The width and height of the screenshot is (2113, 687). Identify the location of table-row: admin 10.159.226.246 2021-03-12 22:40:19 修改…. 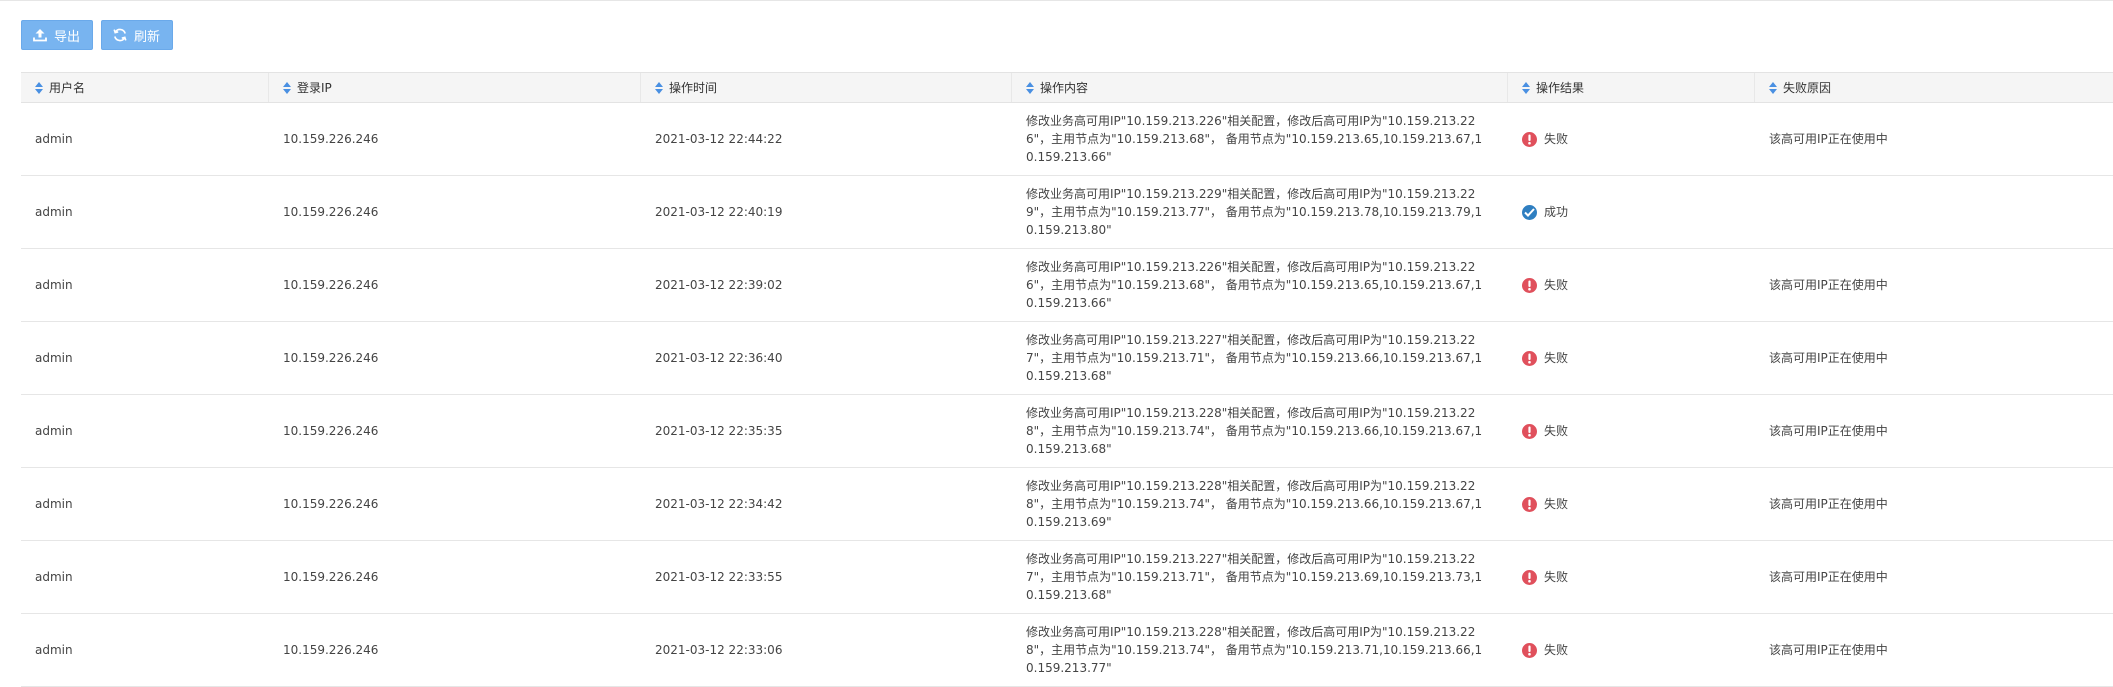
(1067, 212).